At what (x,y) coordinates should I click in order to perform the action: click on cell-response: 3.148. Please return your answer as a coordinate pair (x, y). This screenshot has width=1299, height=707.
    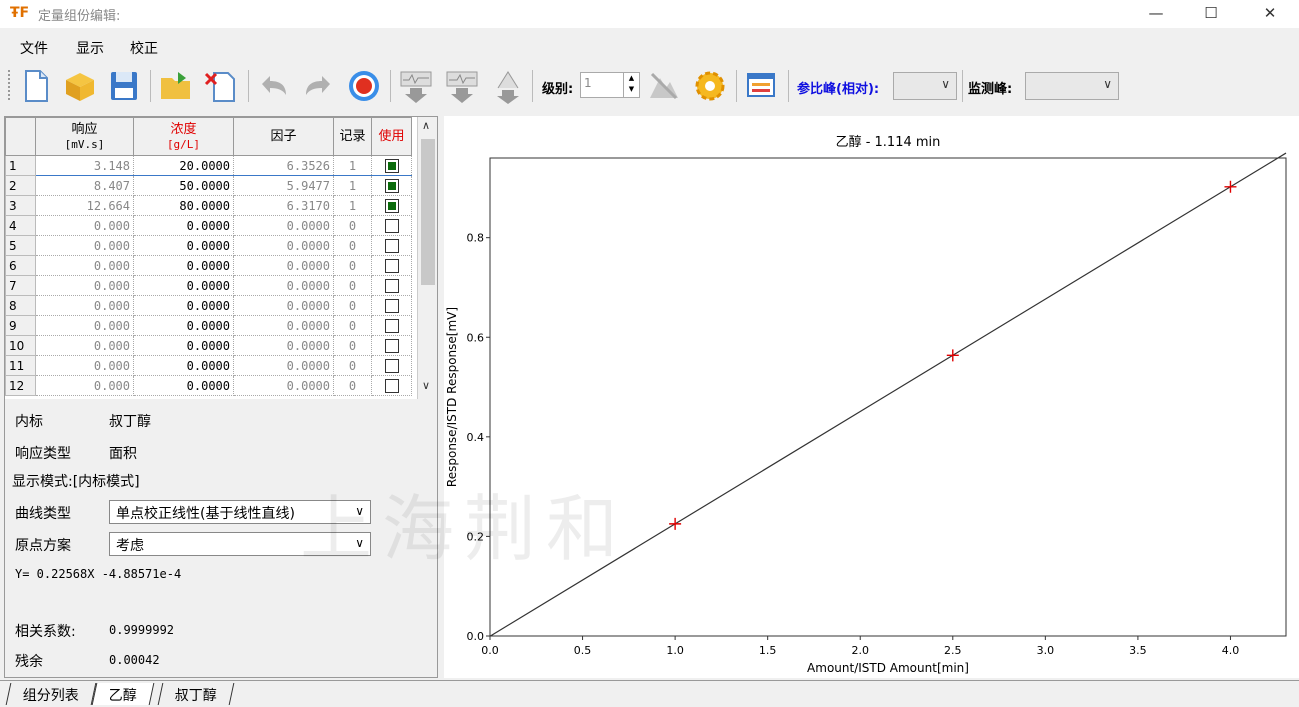
    Looking at the image, I should click on (84, 165).